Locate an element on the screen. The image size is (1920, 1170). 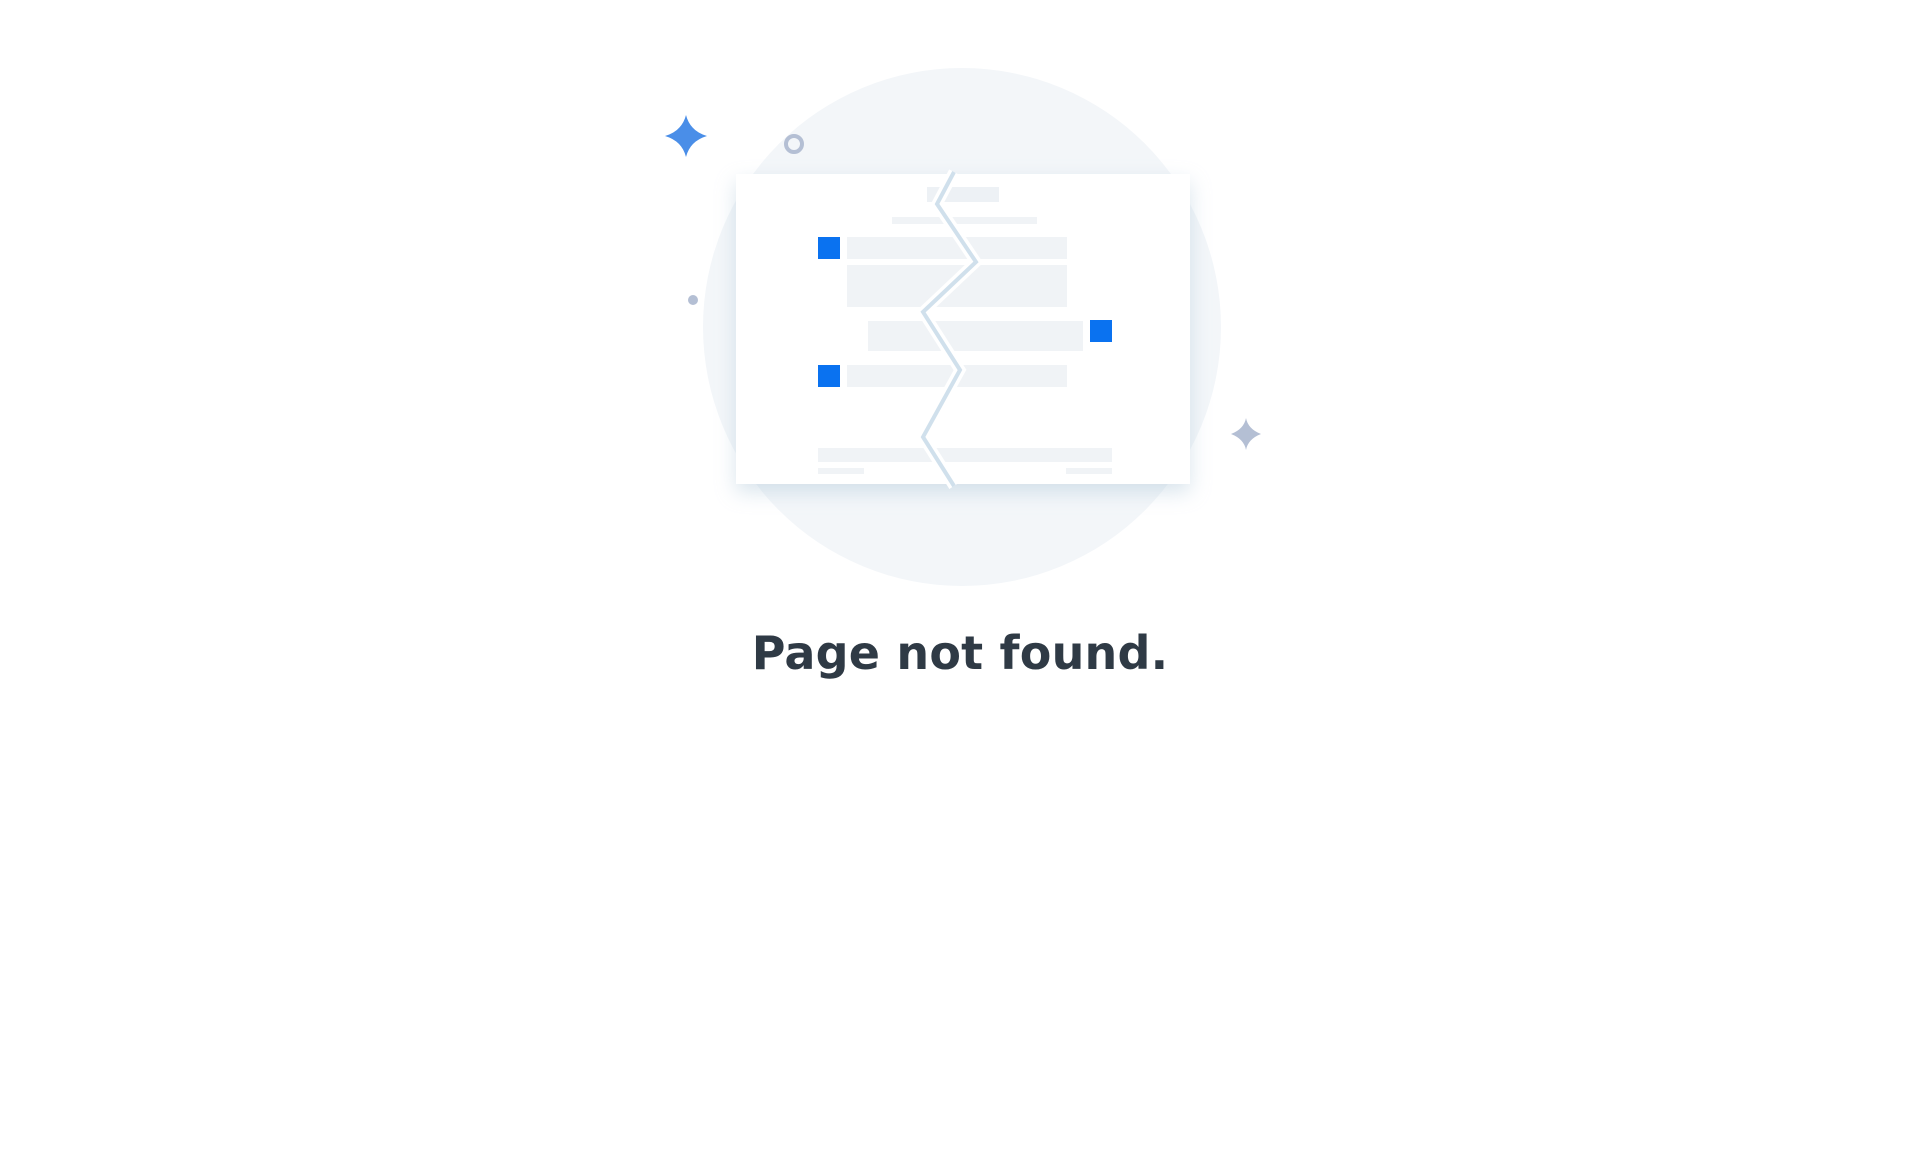
placeholder-subtitle is located at coordinates (964, 220).